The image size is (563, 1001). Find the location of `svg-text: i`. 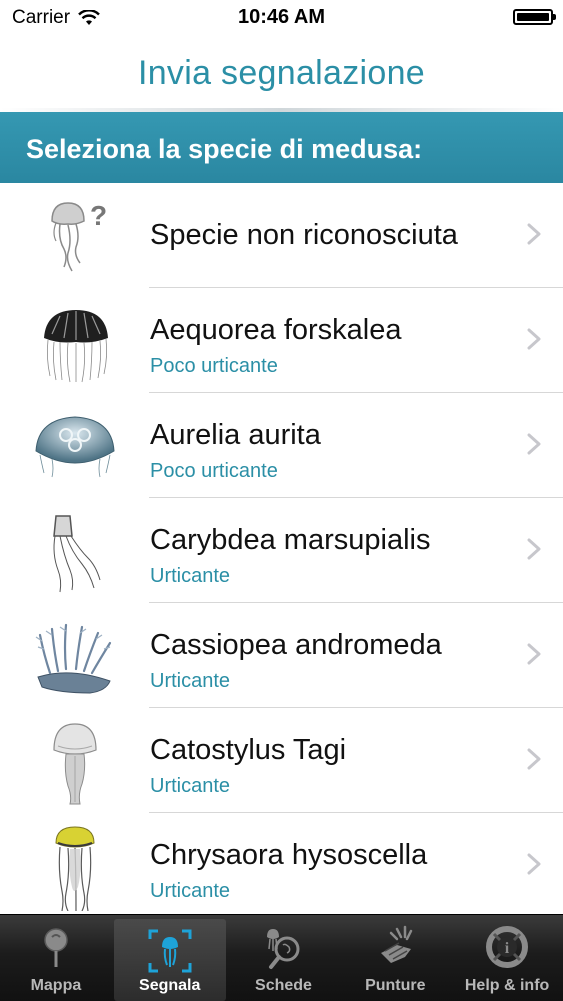

svg-text: i is located at coordinates (507, 948).